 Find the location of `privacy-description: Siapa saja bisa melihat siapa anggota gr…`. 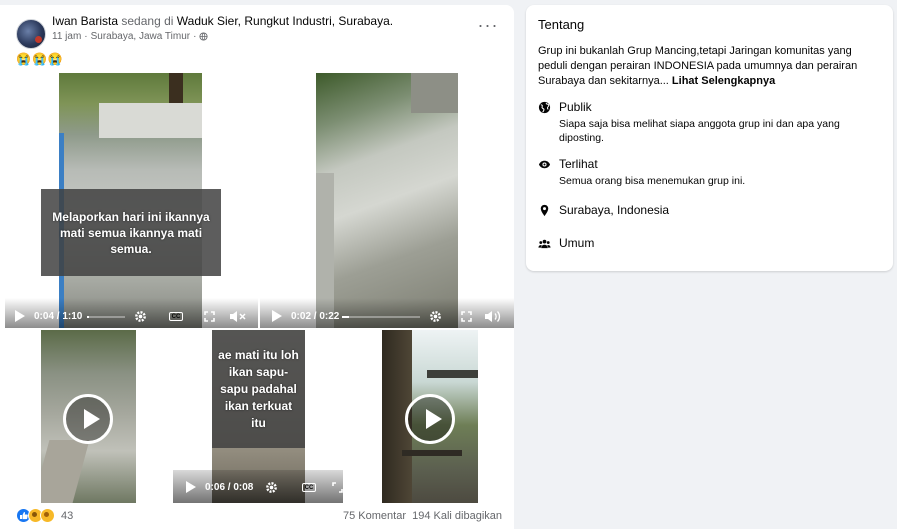

privacy-description: Siapa saja bisa melihat siapa anggota gr… is located at coordinates (699, 131).